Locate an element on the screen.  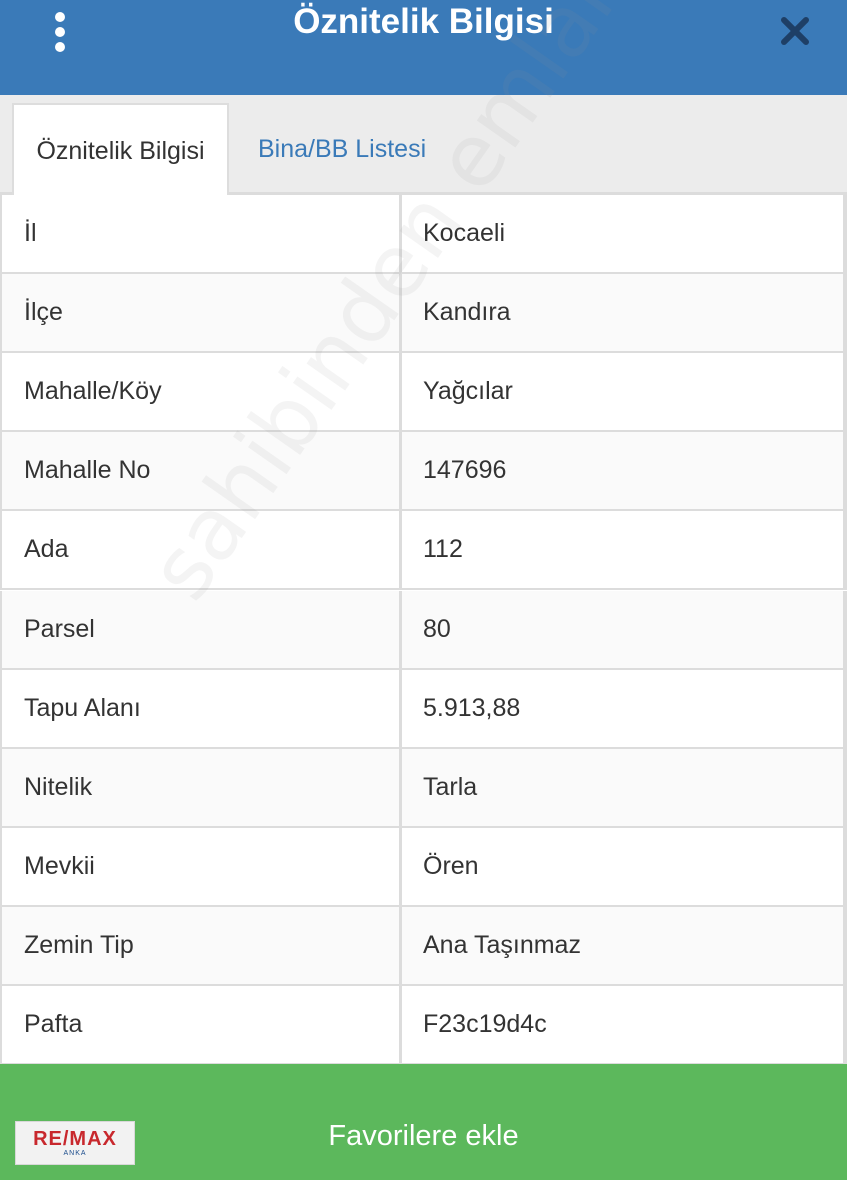
row-value: 147696 is located at coordinates (624, 470).